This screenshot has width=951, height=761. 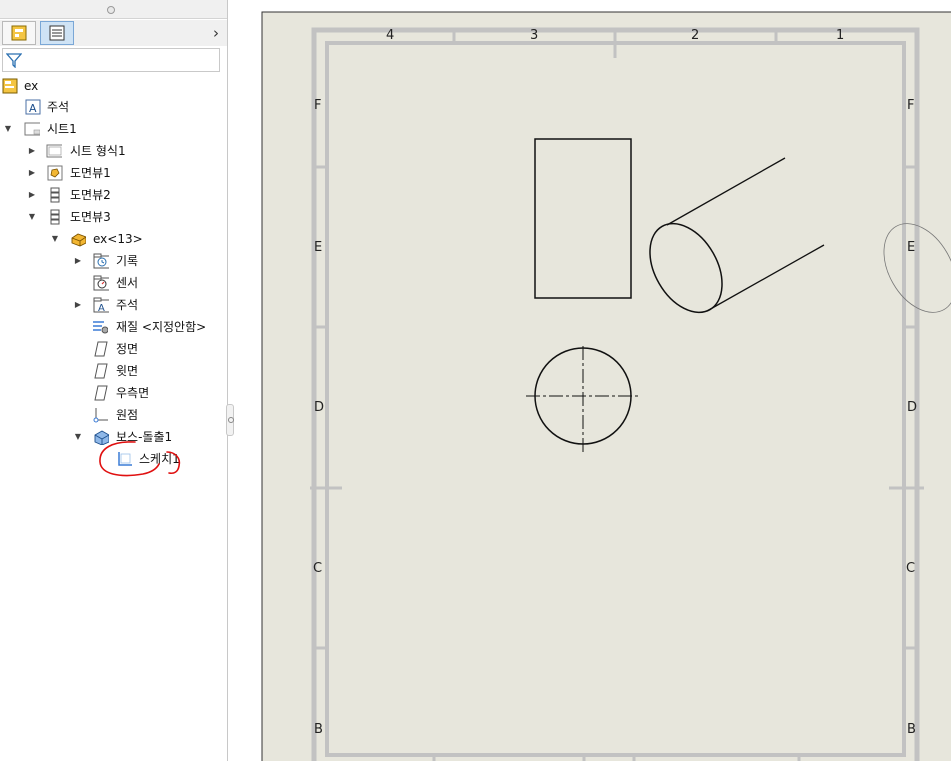 I want to click on panel-collapse-handle, so click(x=230, y=420).